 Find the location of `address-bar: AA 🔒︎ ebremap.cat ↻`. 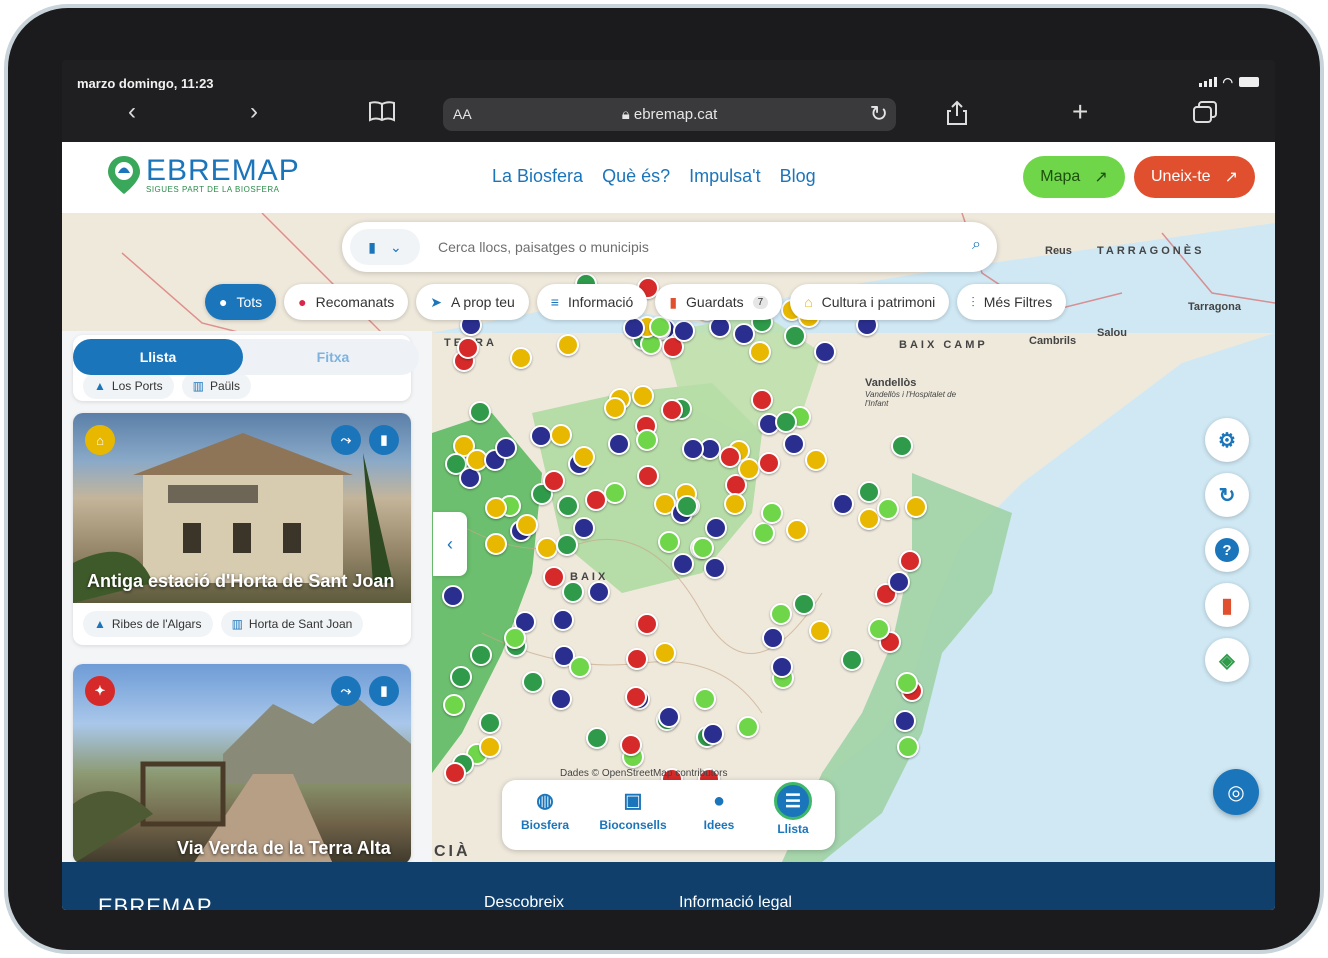

address-bar: AA 🔒︎ ebremap.cat ↻ is located at coordinates (669, 114).